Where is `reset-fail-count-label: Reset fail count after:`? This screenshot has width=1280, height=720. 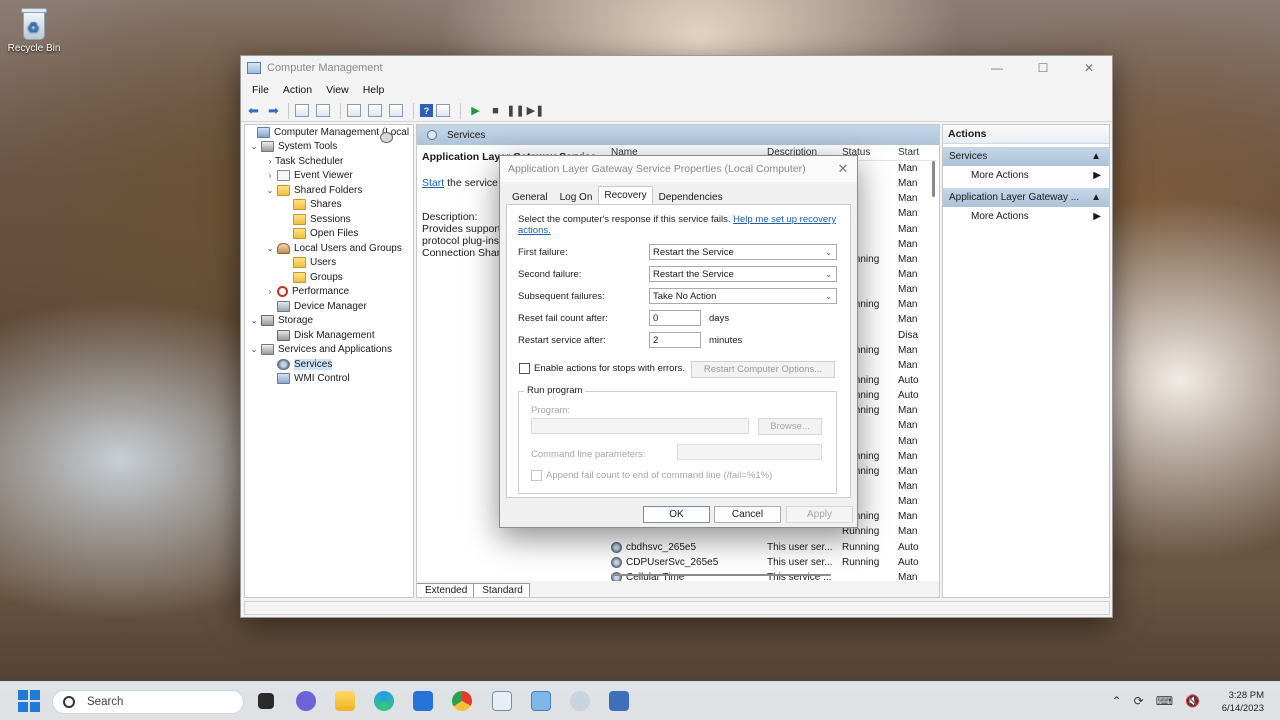
reset-fail-count-label: Reset fail count after: is located at coordinates (563, 318).